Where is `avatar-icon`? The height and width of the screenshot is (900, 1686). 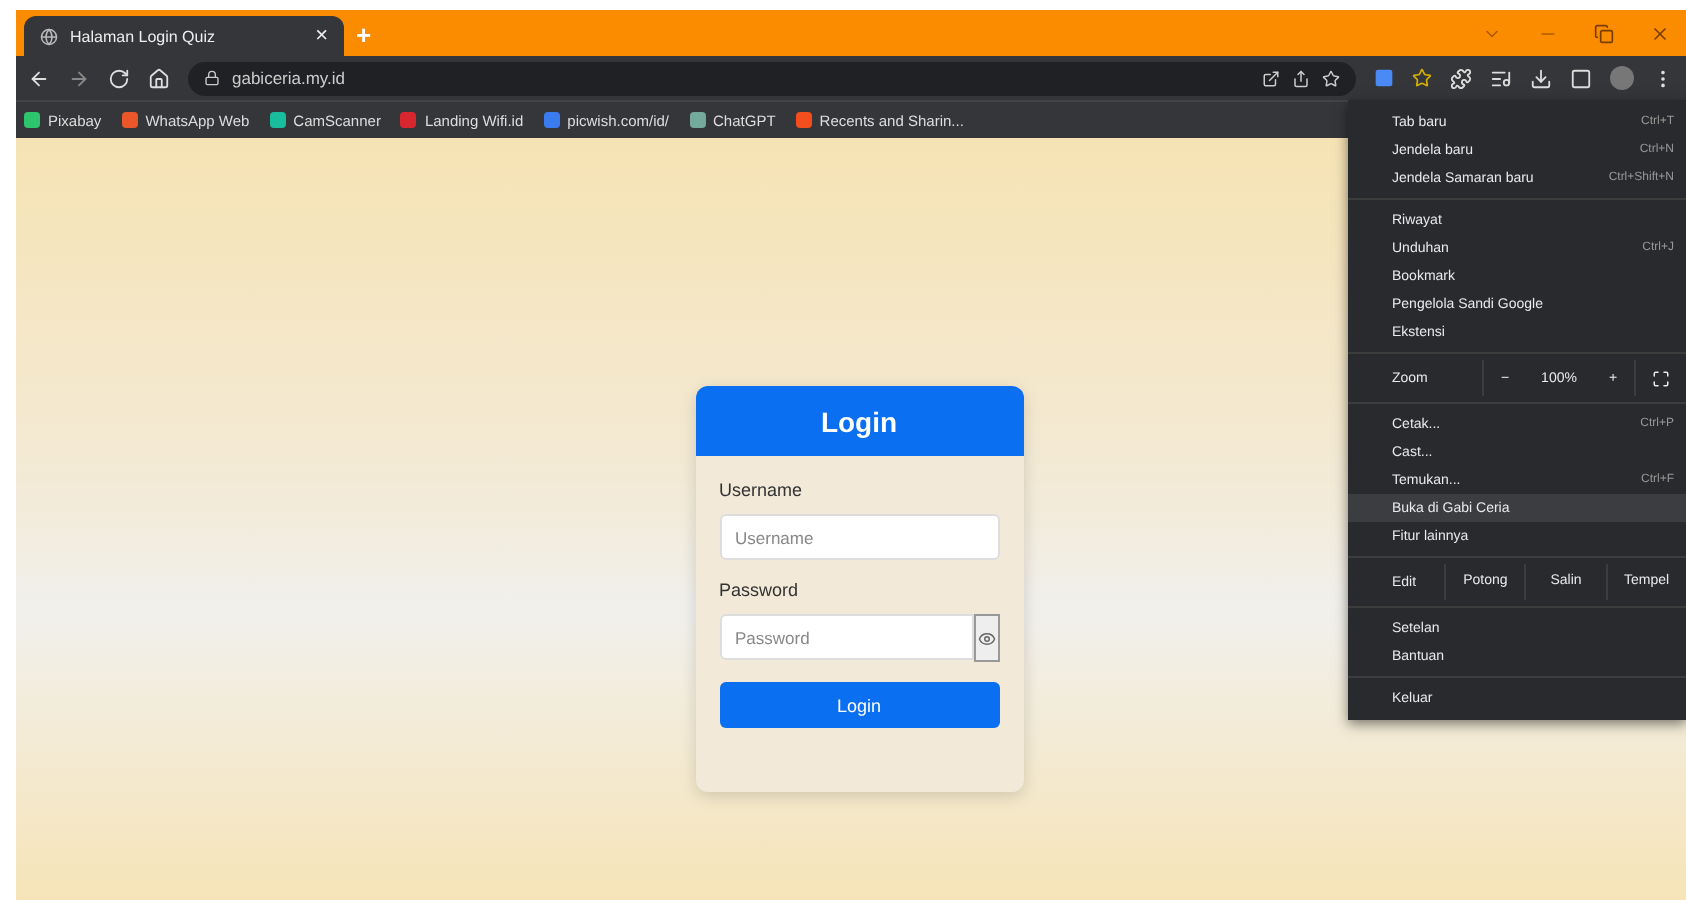
avatar-icon is located at coordinates (1622, 78).